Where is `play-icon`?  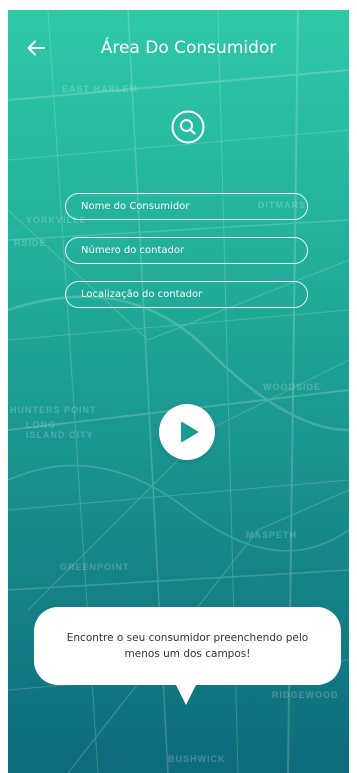 play-icon is located at coordinates (189, 432).